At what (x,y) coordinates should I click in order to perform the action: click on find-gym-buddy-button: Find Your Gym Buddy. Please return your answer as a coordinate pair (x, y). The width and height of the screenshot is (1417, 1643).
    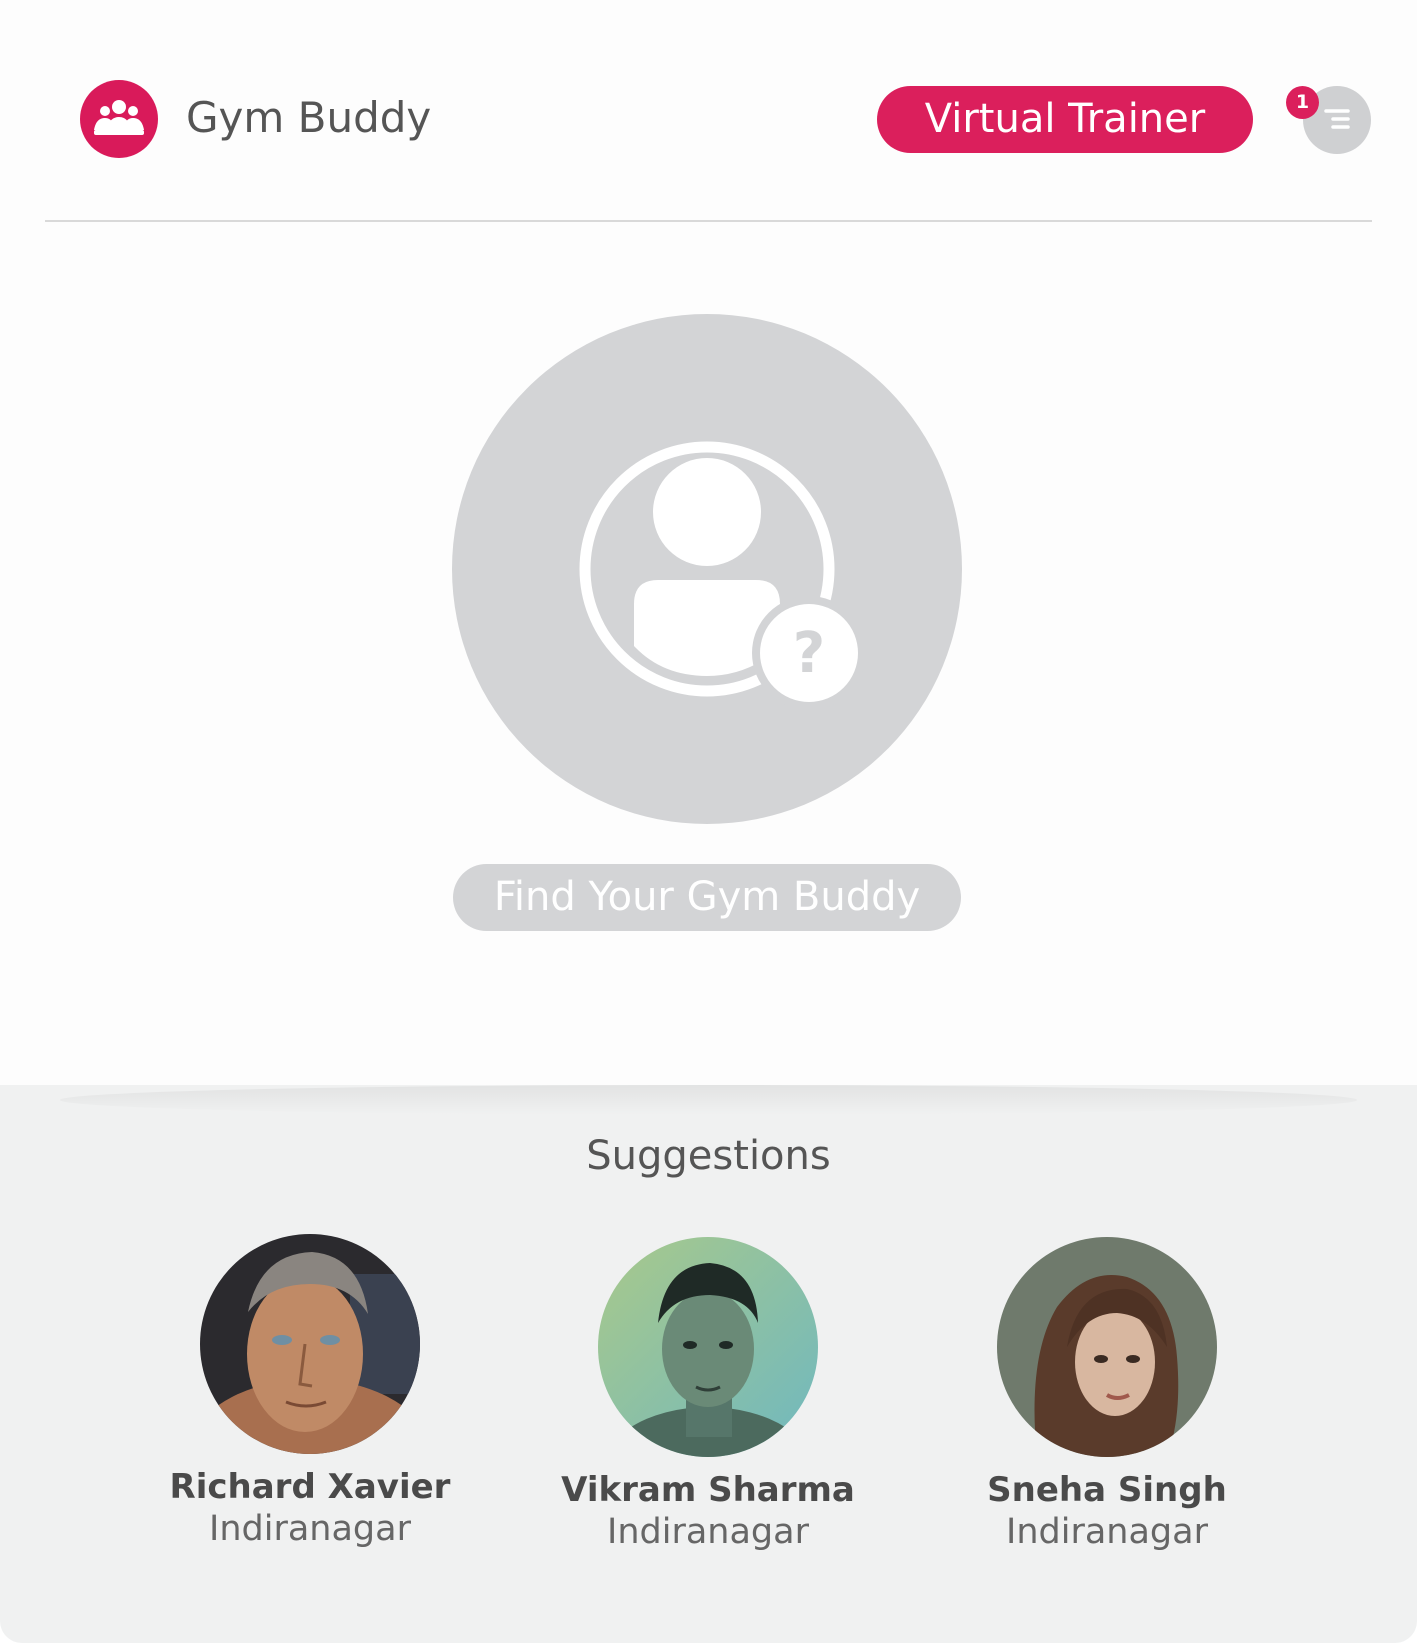
    Looking at the image, I should click on (707, 897).